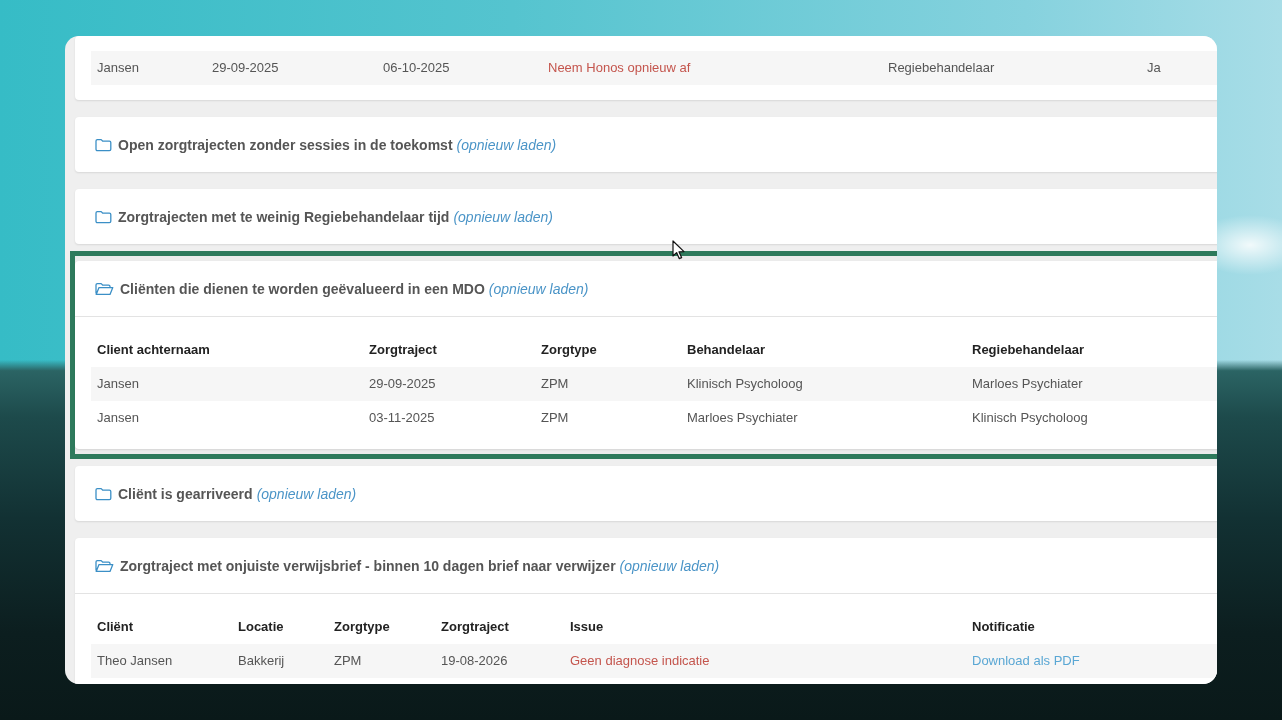 The width and height of the screenshot is (1282, 720). I want to click on error-text: Neem Honos opnieuw af, so click(619, 68).